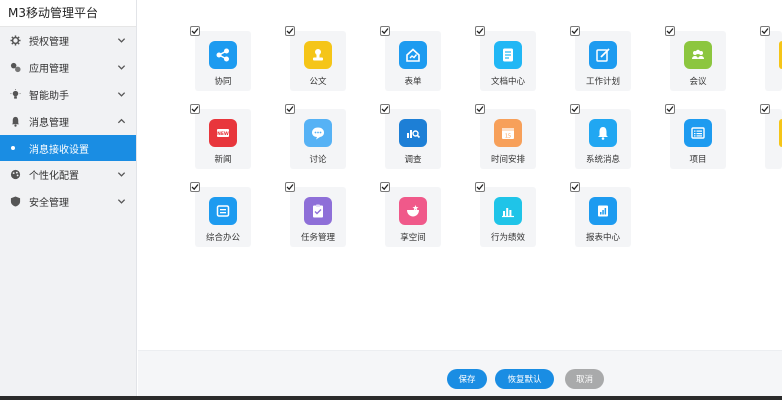  I want to click on calendar-date-text: 15, so click(508, 137).